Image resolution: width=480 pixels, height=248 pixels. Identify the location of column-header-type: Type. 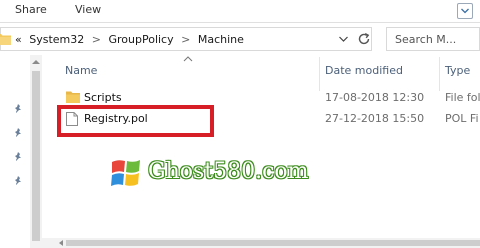
(457, 70).